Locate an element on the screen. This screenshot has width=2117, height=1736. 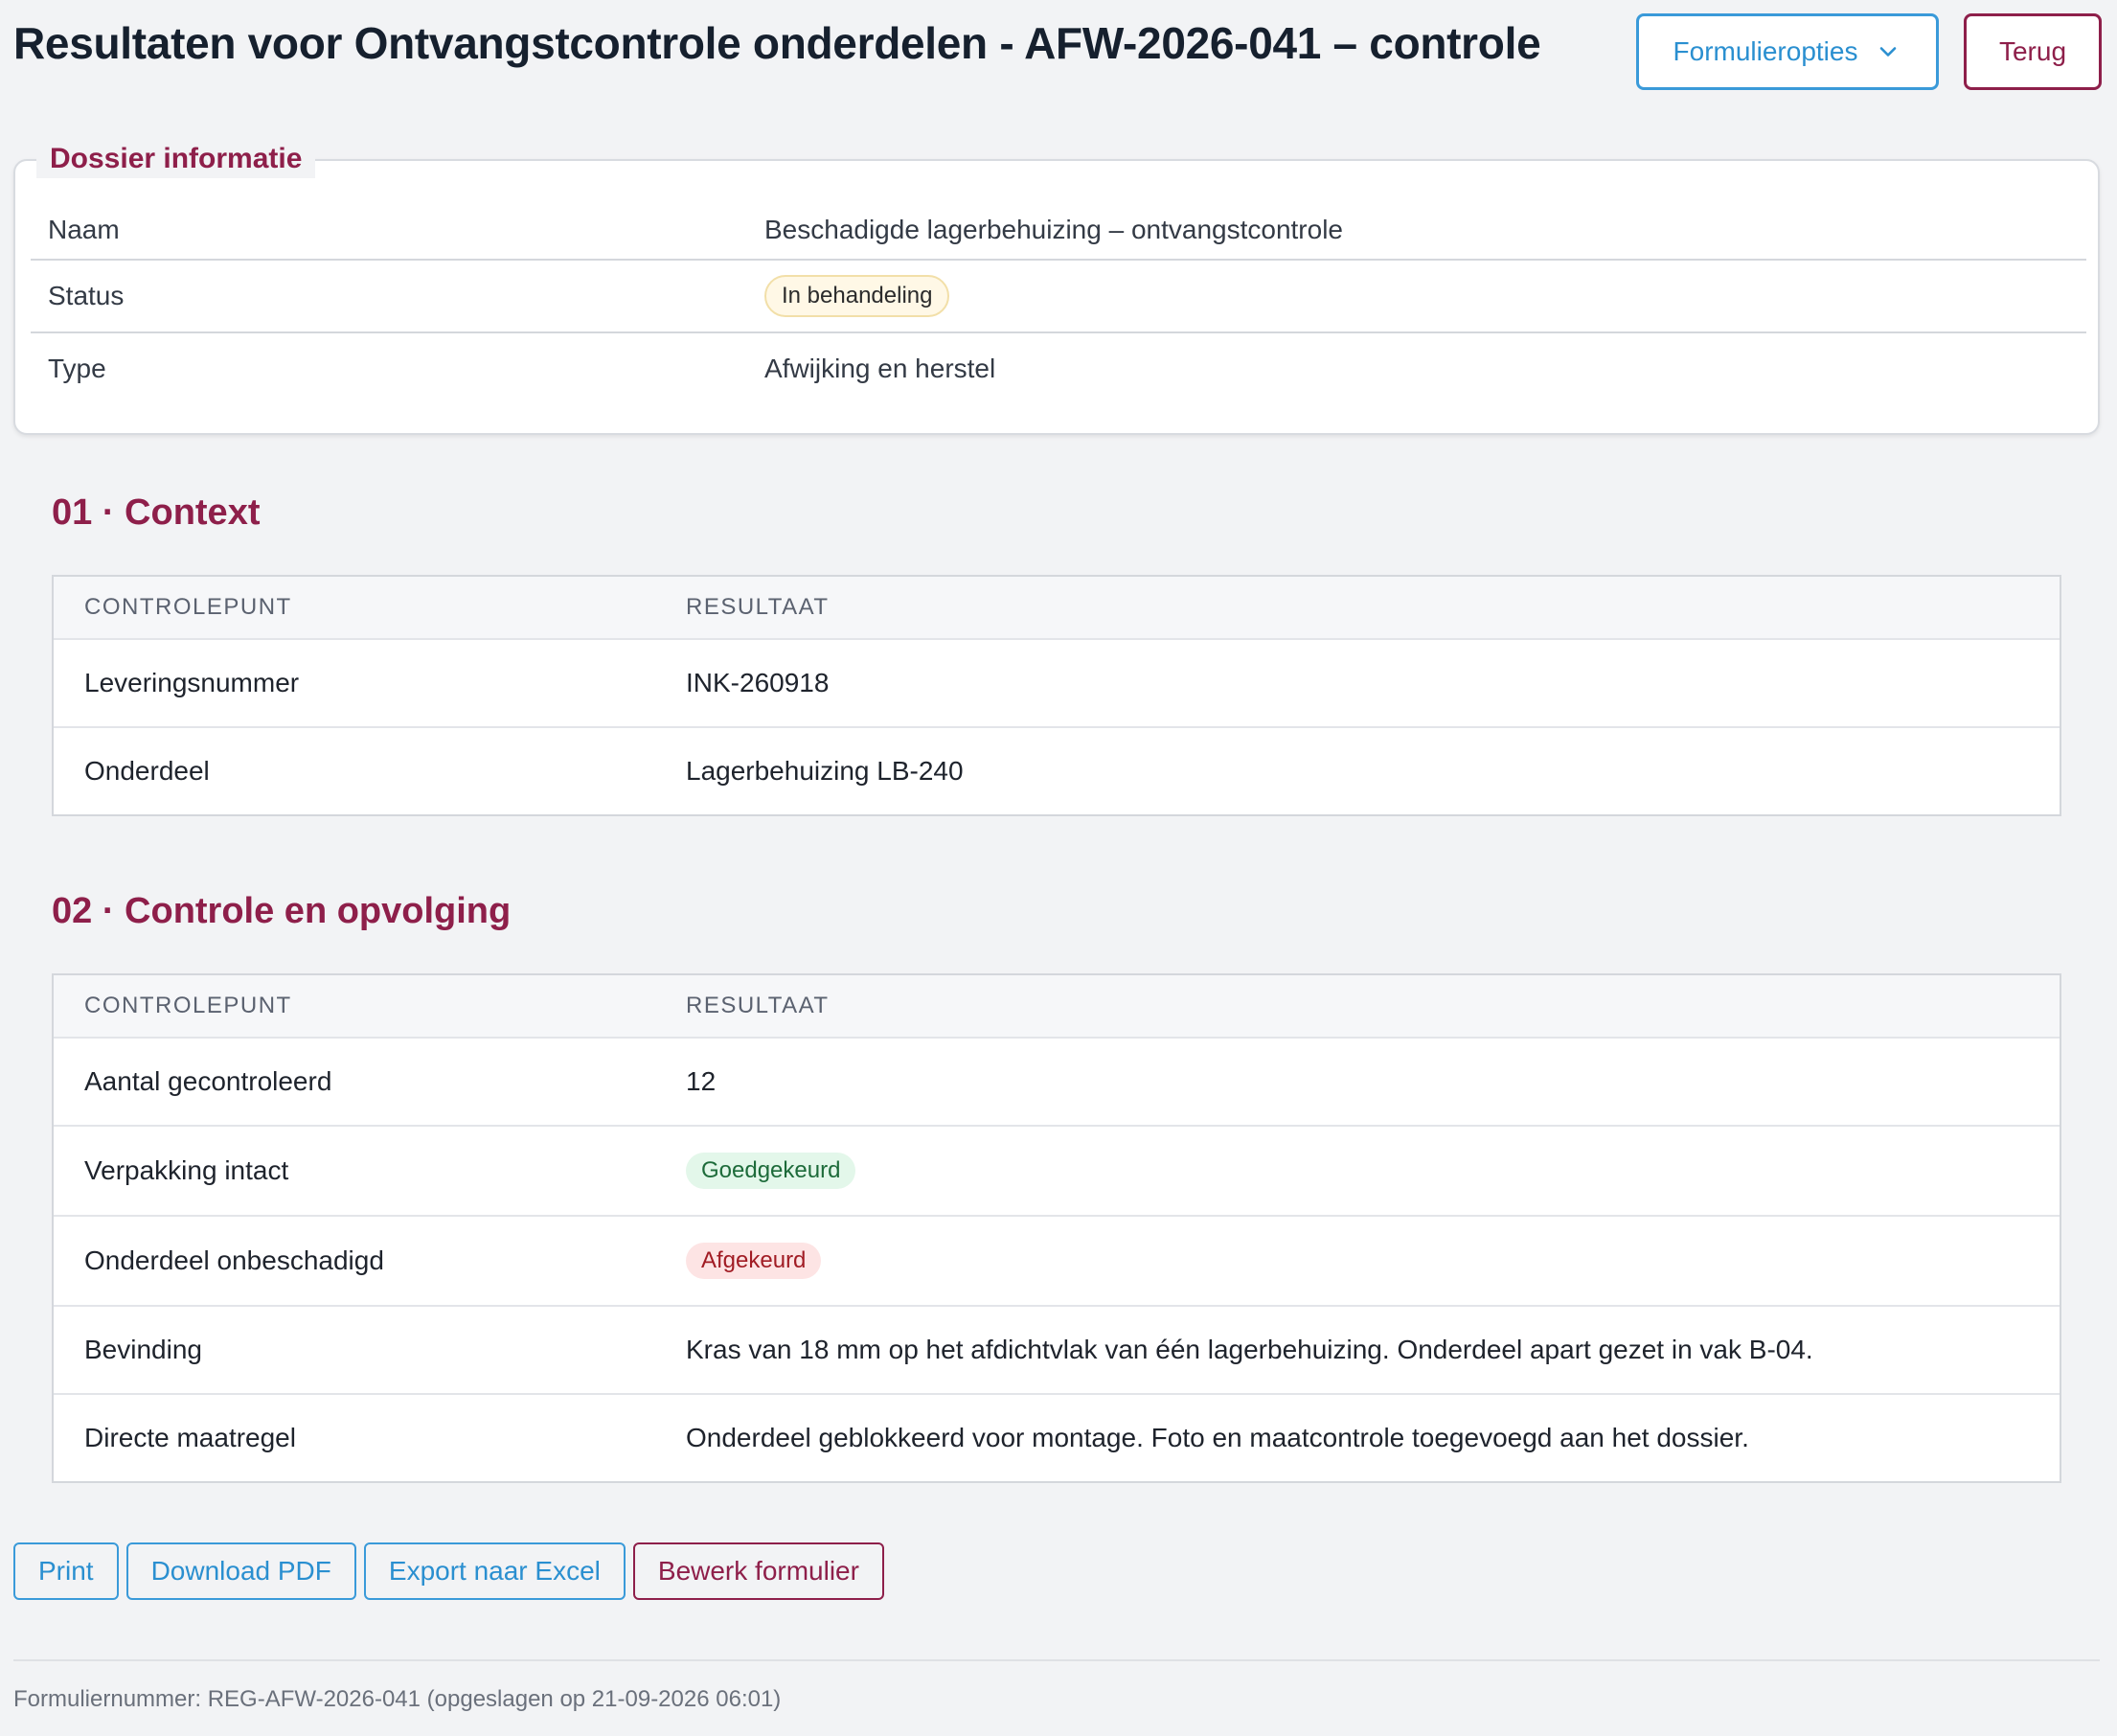
dossier-value: Afwijking en herstel is located at coordinates (880, 368).